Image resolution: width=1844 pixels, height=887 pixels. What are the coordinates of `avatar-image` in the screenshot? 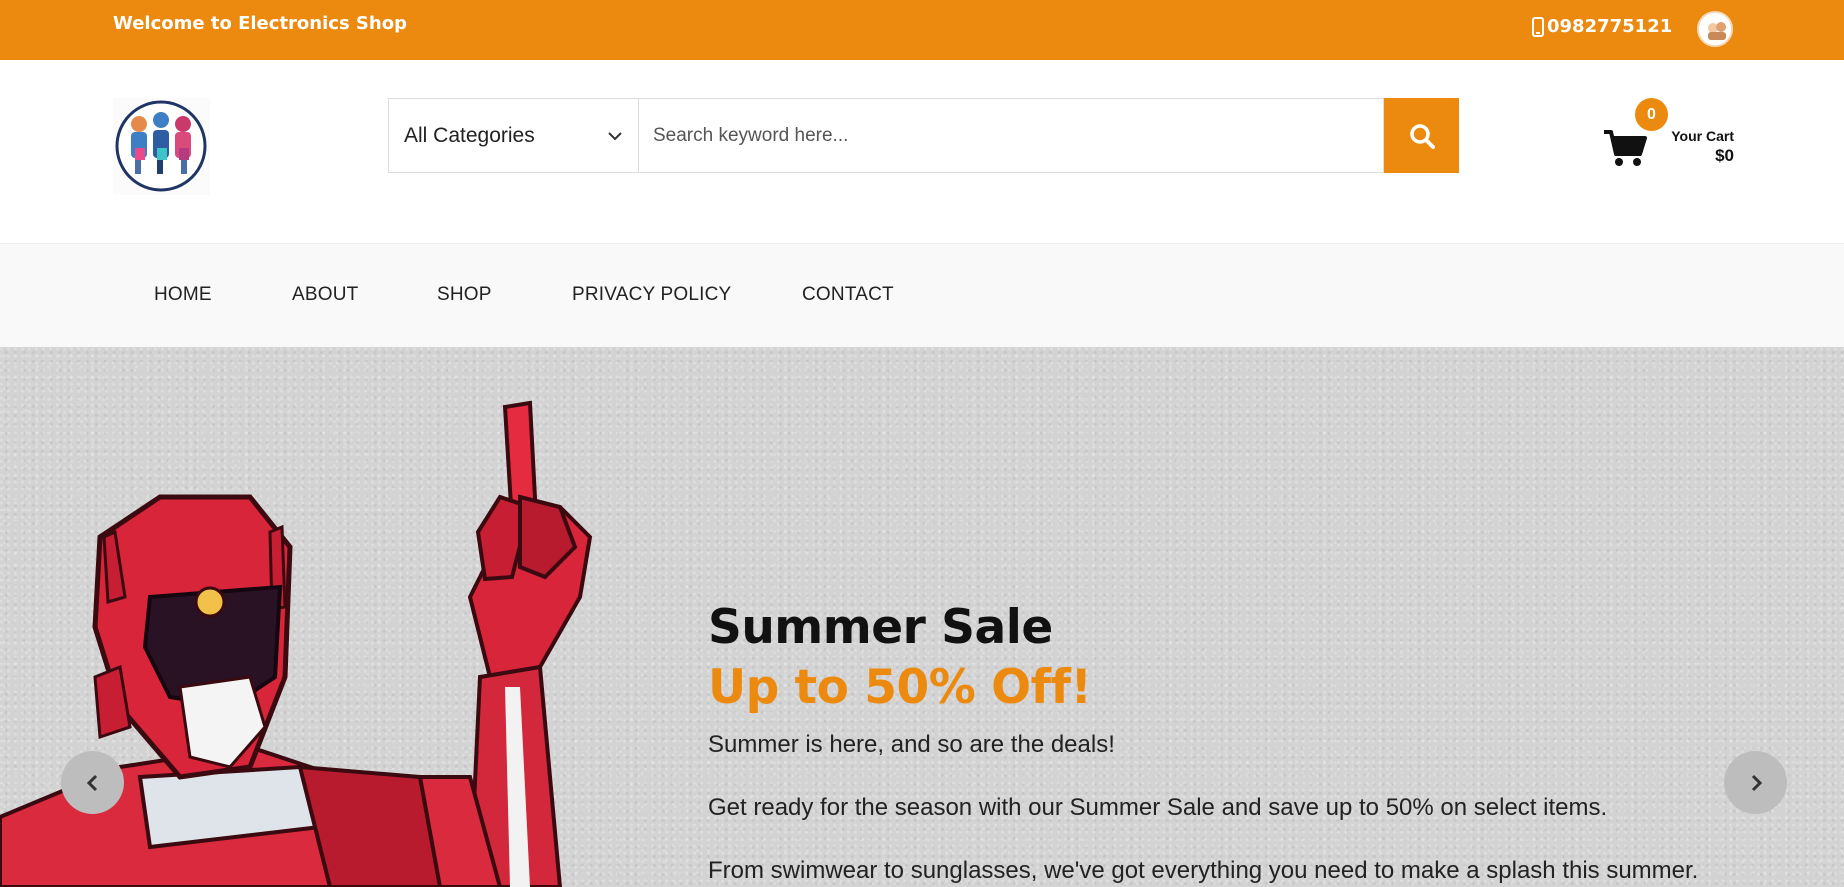 It's located at (1715, 29).